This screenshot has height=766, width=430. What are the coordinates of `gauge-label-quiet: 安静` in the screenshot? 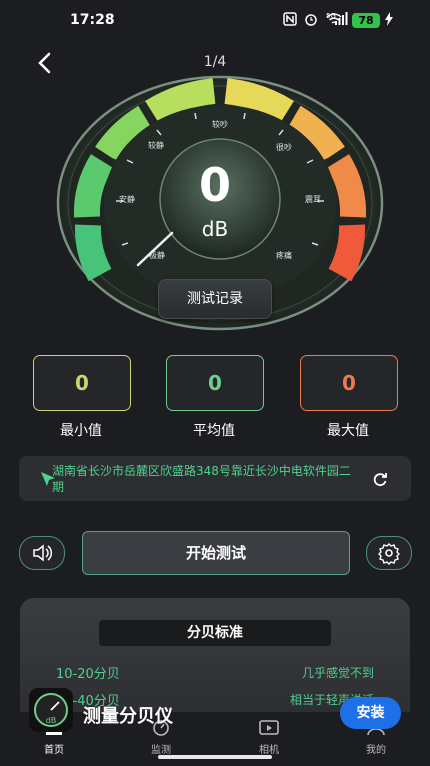 It's located at (127, 199).